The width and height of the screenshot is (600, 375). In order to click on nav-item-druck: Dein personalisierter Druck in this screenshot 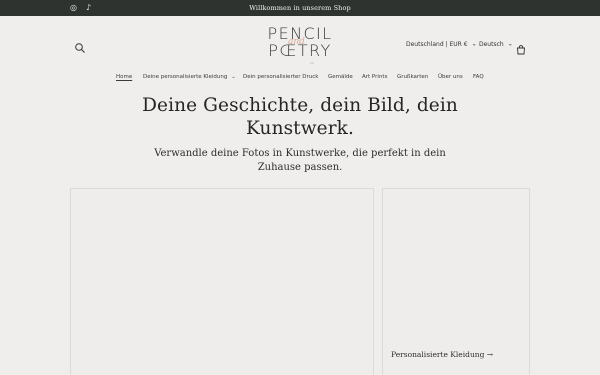, I will do `click(280, 77)`.